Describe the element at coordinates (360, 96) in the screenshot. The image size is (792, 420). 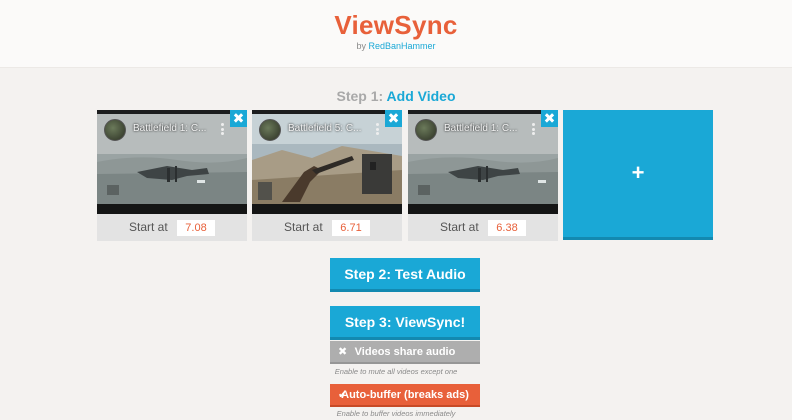
I see `step1-prefix: Step 1:` at that location.